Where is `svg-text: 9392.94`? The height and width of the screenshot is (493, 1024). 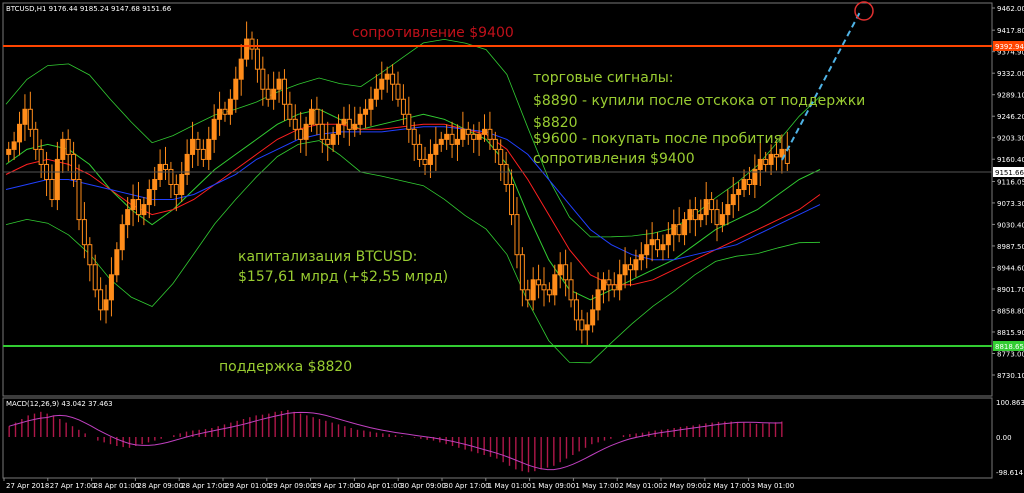 svg-text: 9392.94 is located at coordinates (1009, 47).